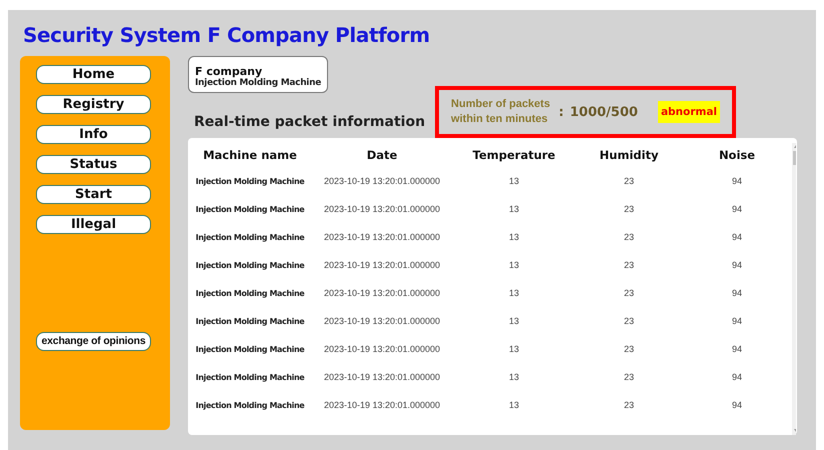 The height and width of the screenshot is (450, 824). Describe the element at coordinates (737, 155) in the screenshot. I see `column-header: Noise` at that location.